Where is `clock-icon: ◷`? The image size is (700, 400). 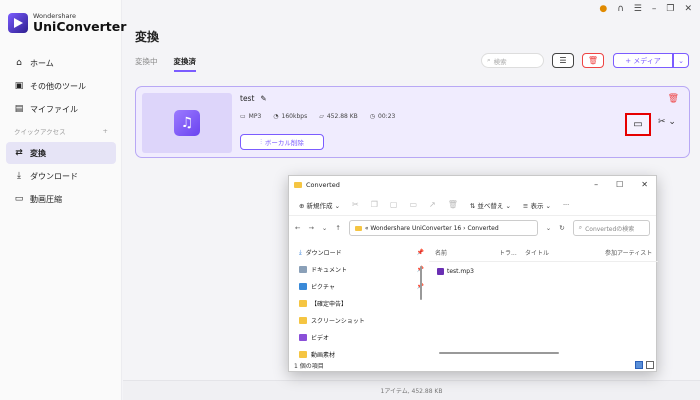 clock-icon: ◷ is located at coordinates (372, 116).